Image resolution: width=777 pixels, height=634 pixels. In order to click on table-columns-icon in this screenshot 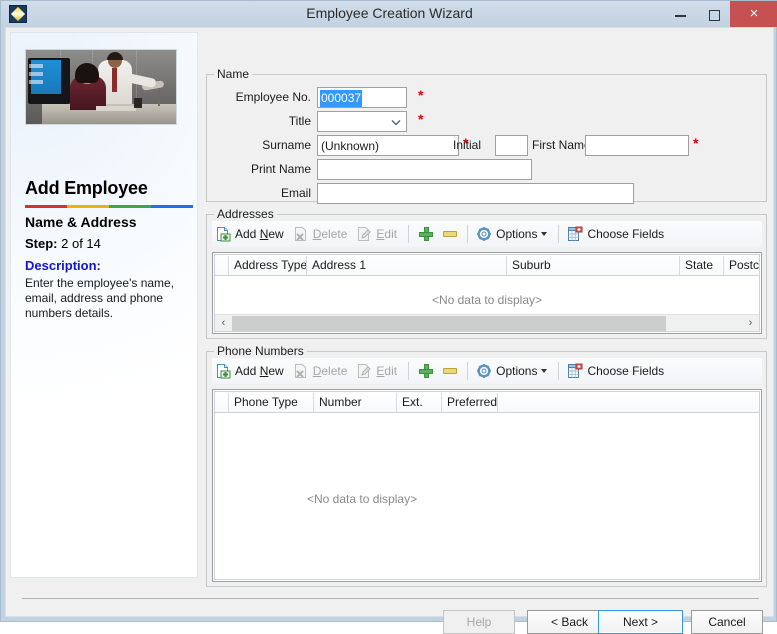, I will do `click(575, 234)`.